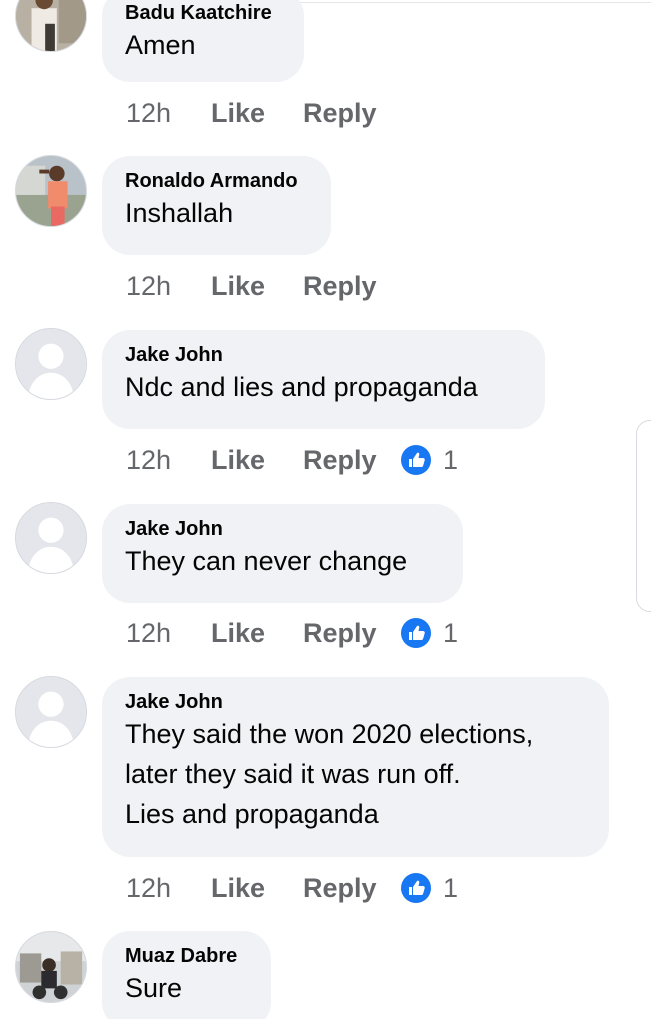 This screenshot has height=1019, width=651. What do you see at coordinates (203, 41) in the screenshot?
I see `comment-bubble: Badu Kaatchire Amen` at bounding box center [203, 41].